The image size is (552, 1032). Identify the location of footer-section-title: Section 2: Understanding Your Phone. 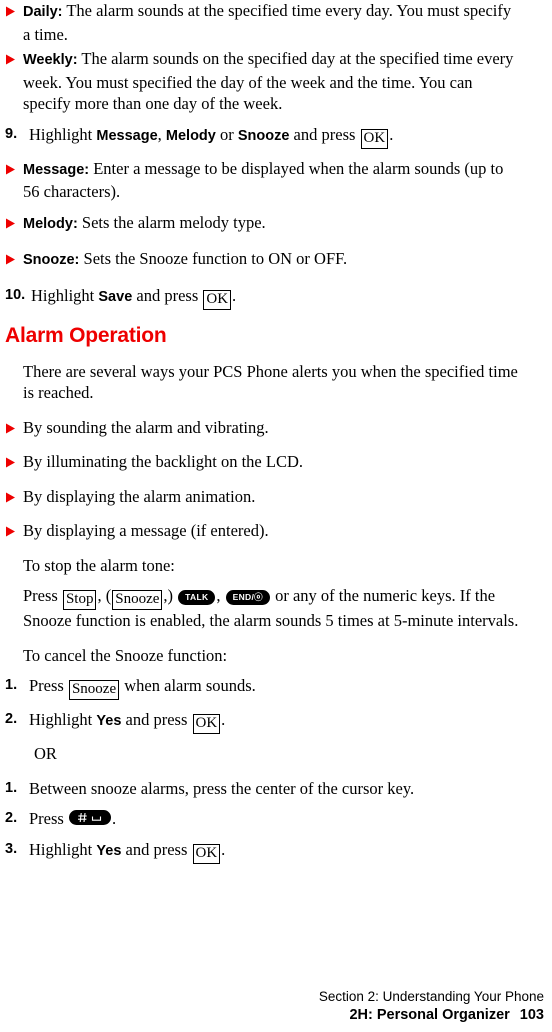
(431, 996).